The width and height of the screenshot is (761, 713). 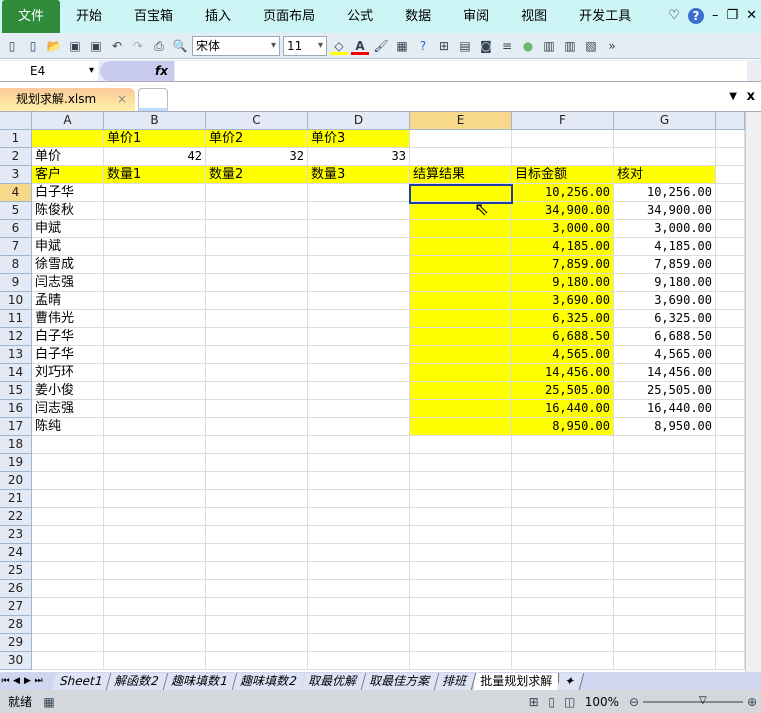 I want to click on column-header-C: C, so click(x=257, y=121).